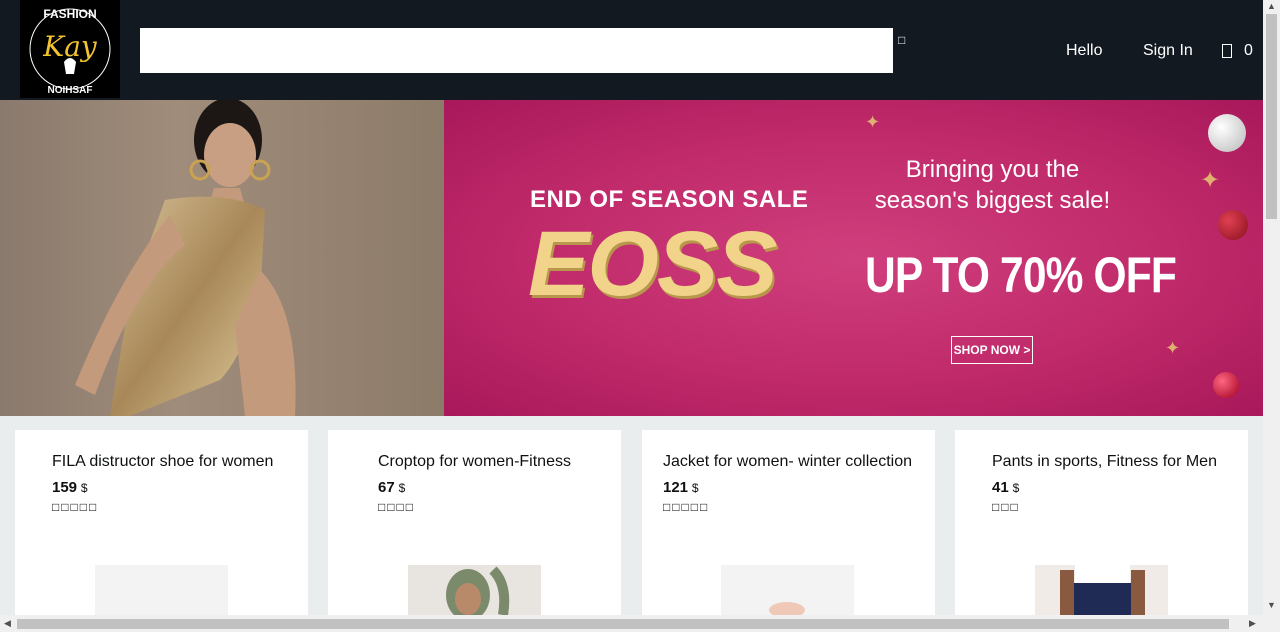  I want to click on brand-logo: FASHION NOIHSAF Kay, so click(70, 49).